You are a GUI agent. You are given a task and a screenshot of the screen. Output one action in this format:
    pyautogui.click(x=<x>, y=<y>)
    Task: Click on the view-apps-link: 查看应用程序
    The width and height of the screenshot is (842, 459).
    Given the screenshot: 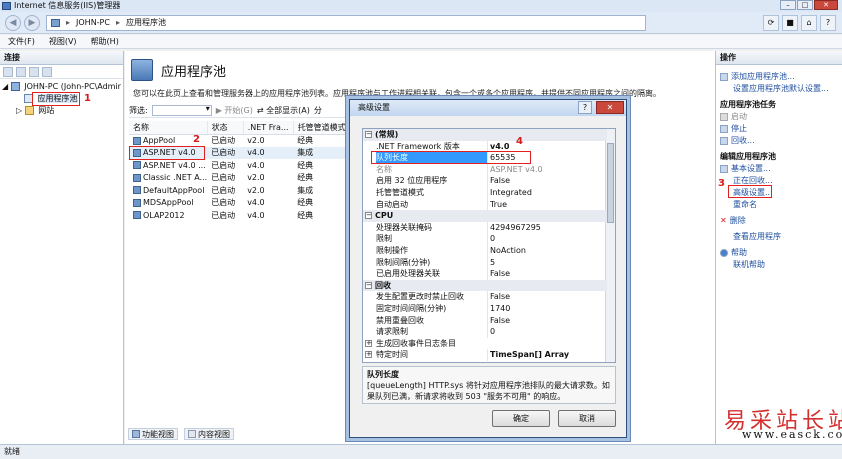 What is the action you would take?
    pyautogui.click(x=757, y=236)
    